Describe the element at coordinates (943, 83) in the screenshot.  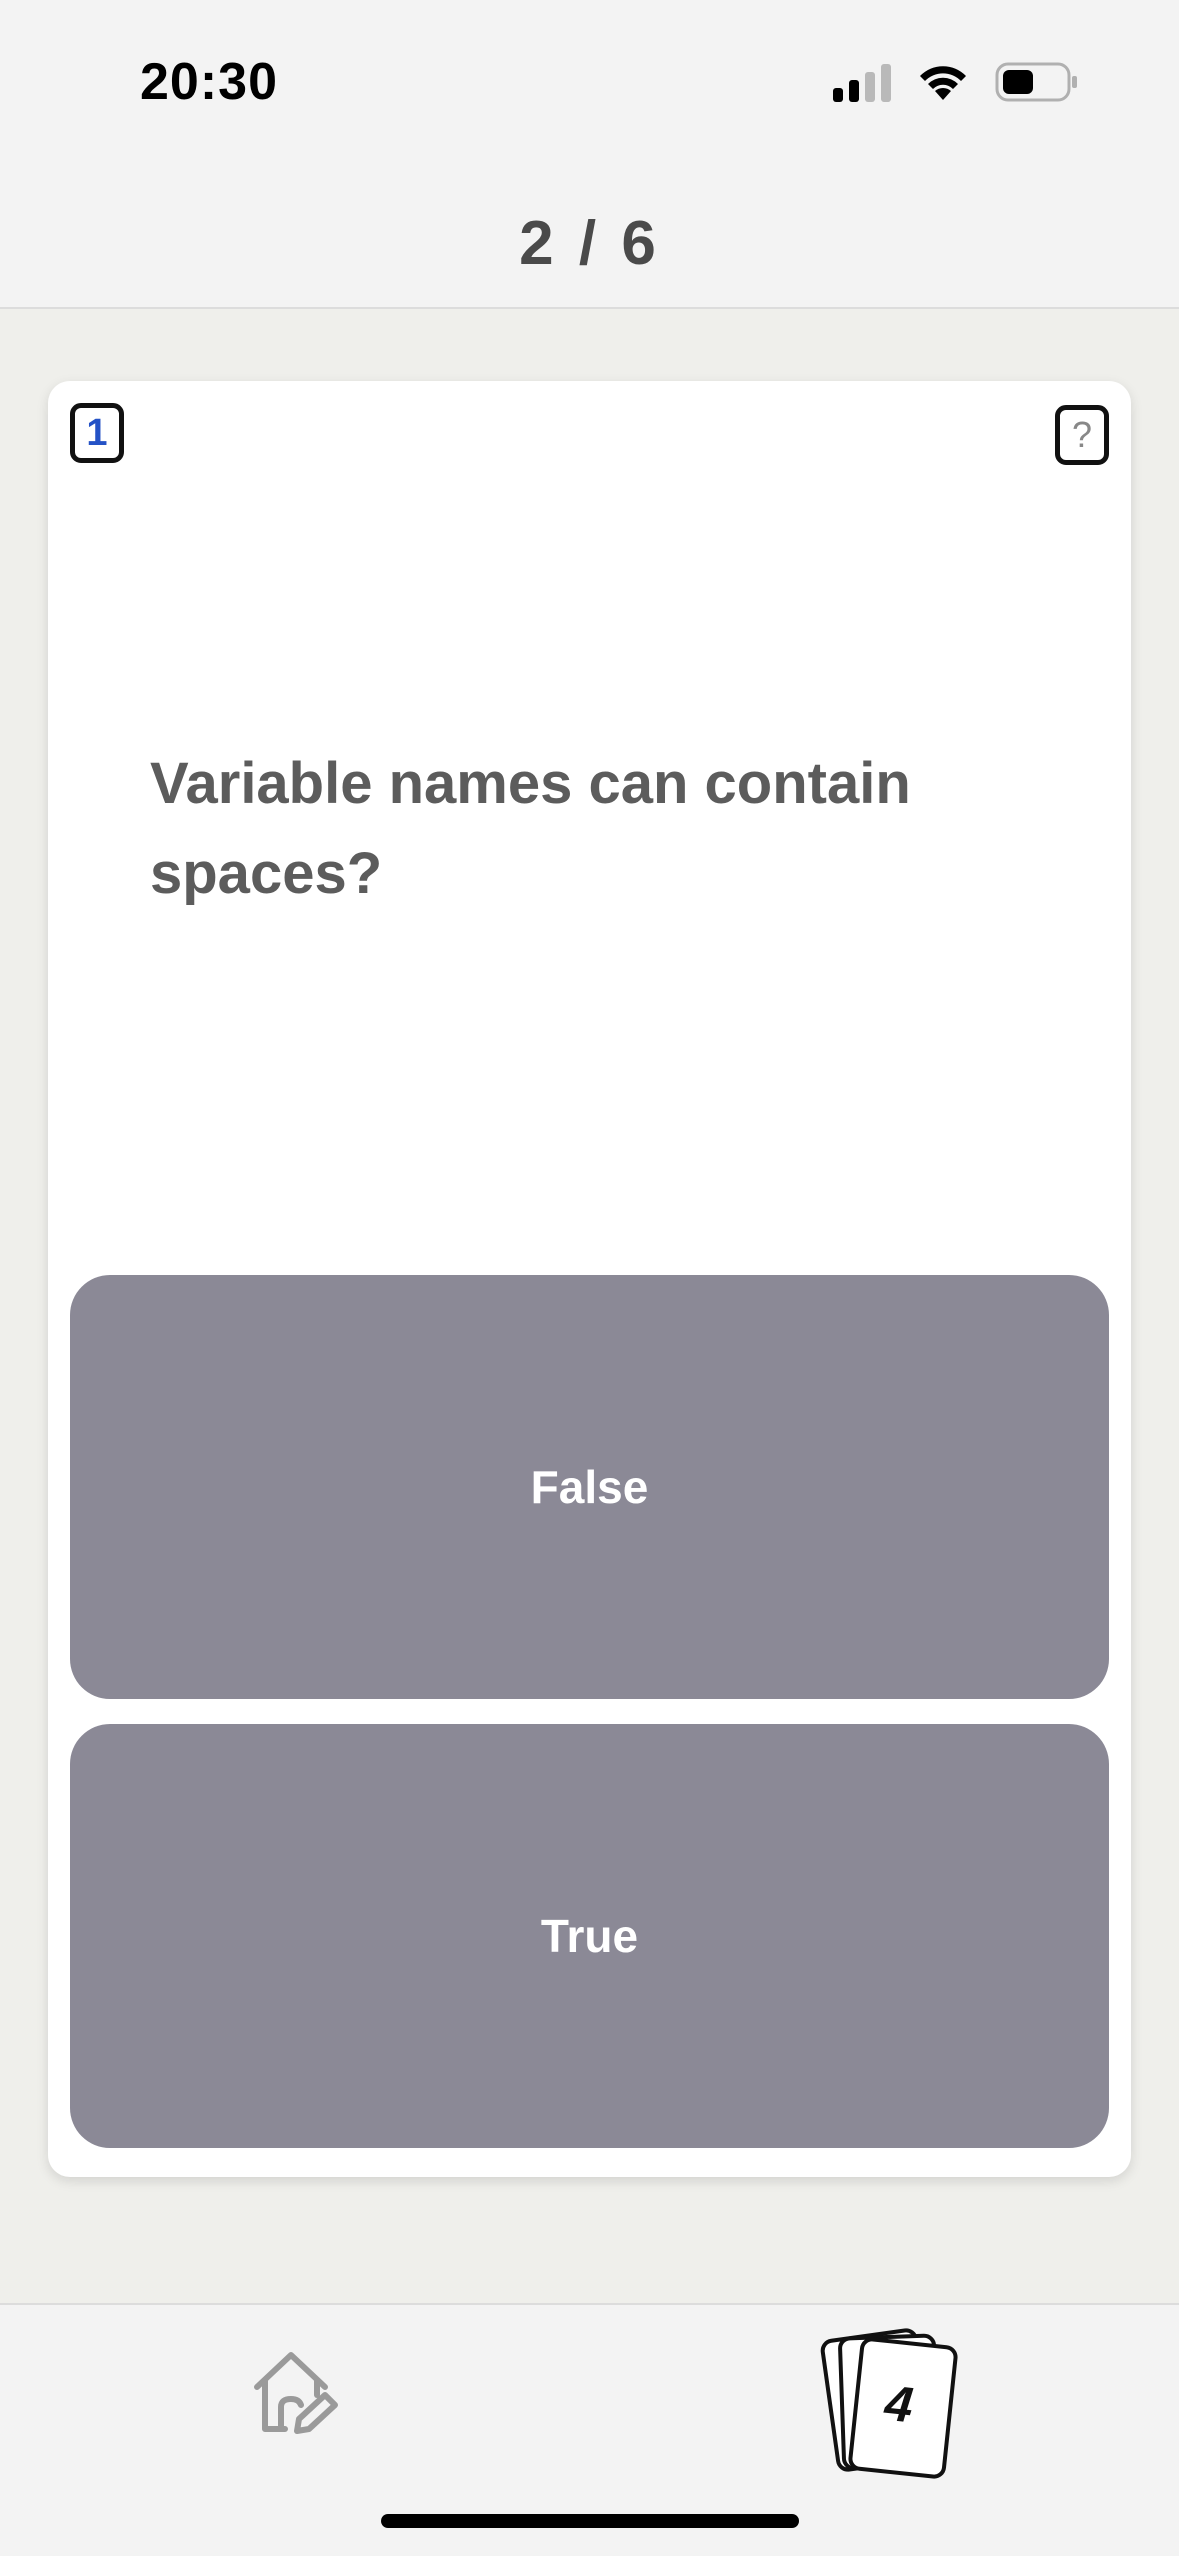
I see `wifi-icon` at that location.